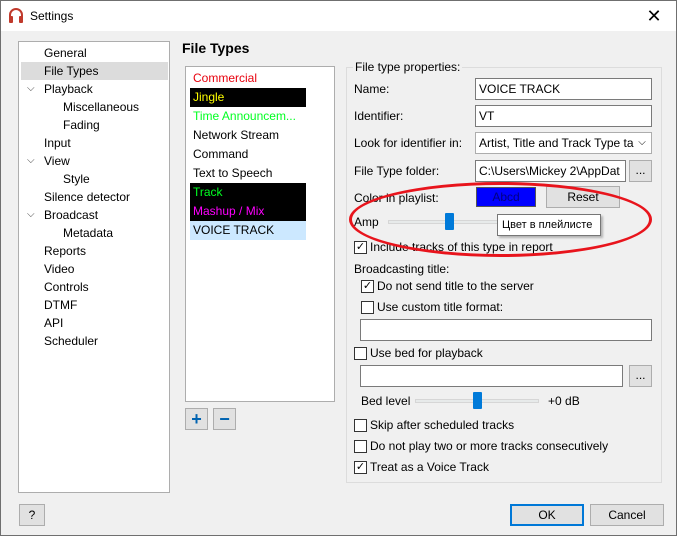 The height and width of the screenshot is (536, 677). I want to click on bed-level-value: +0 dB, so click(564, 401).